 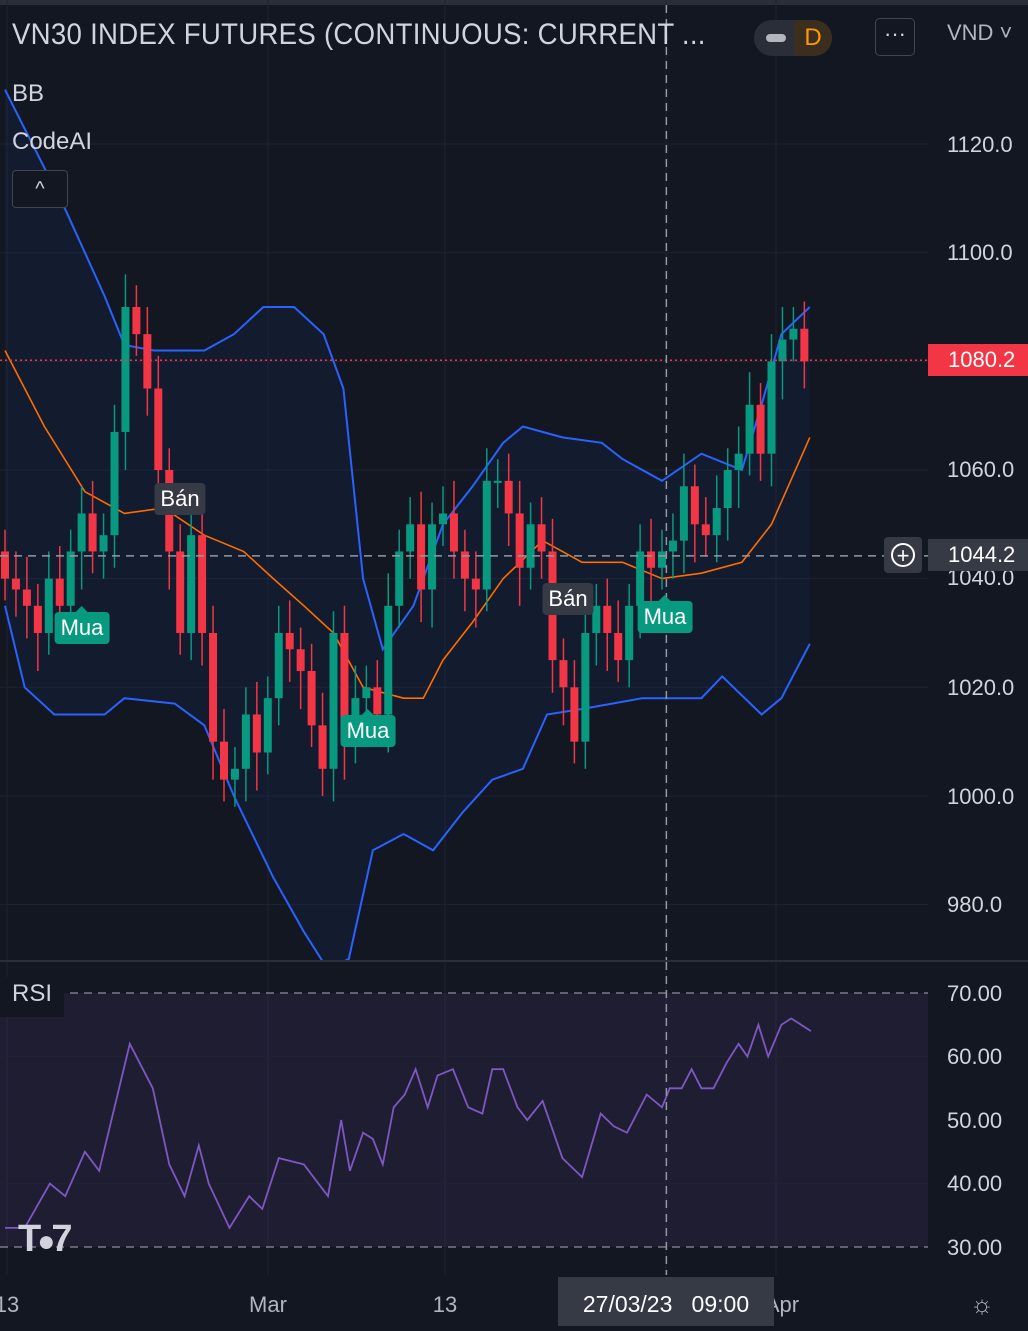 What do you see at coordinates (981, 687) in the screenshot?
I see `price-tick: 1020.0` at bounding box center [981, 687].